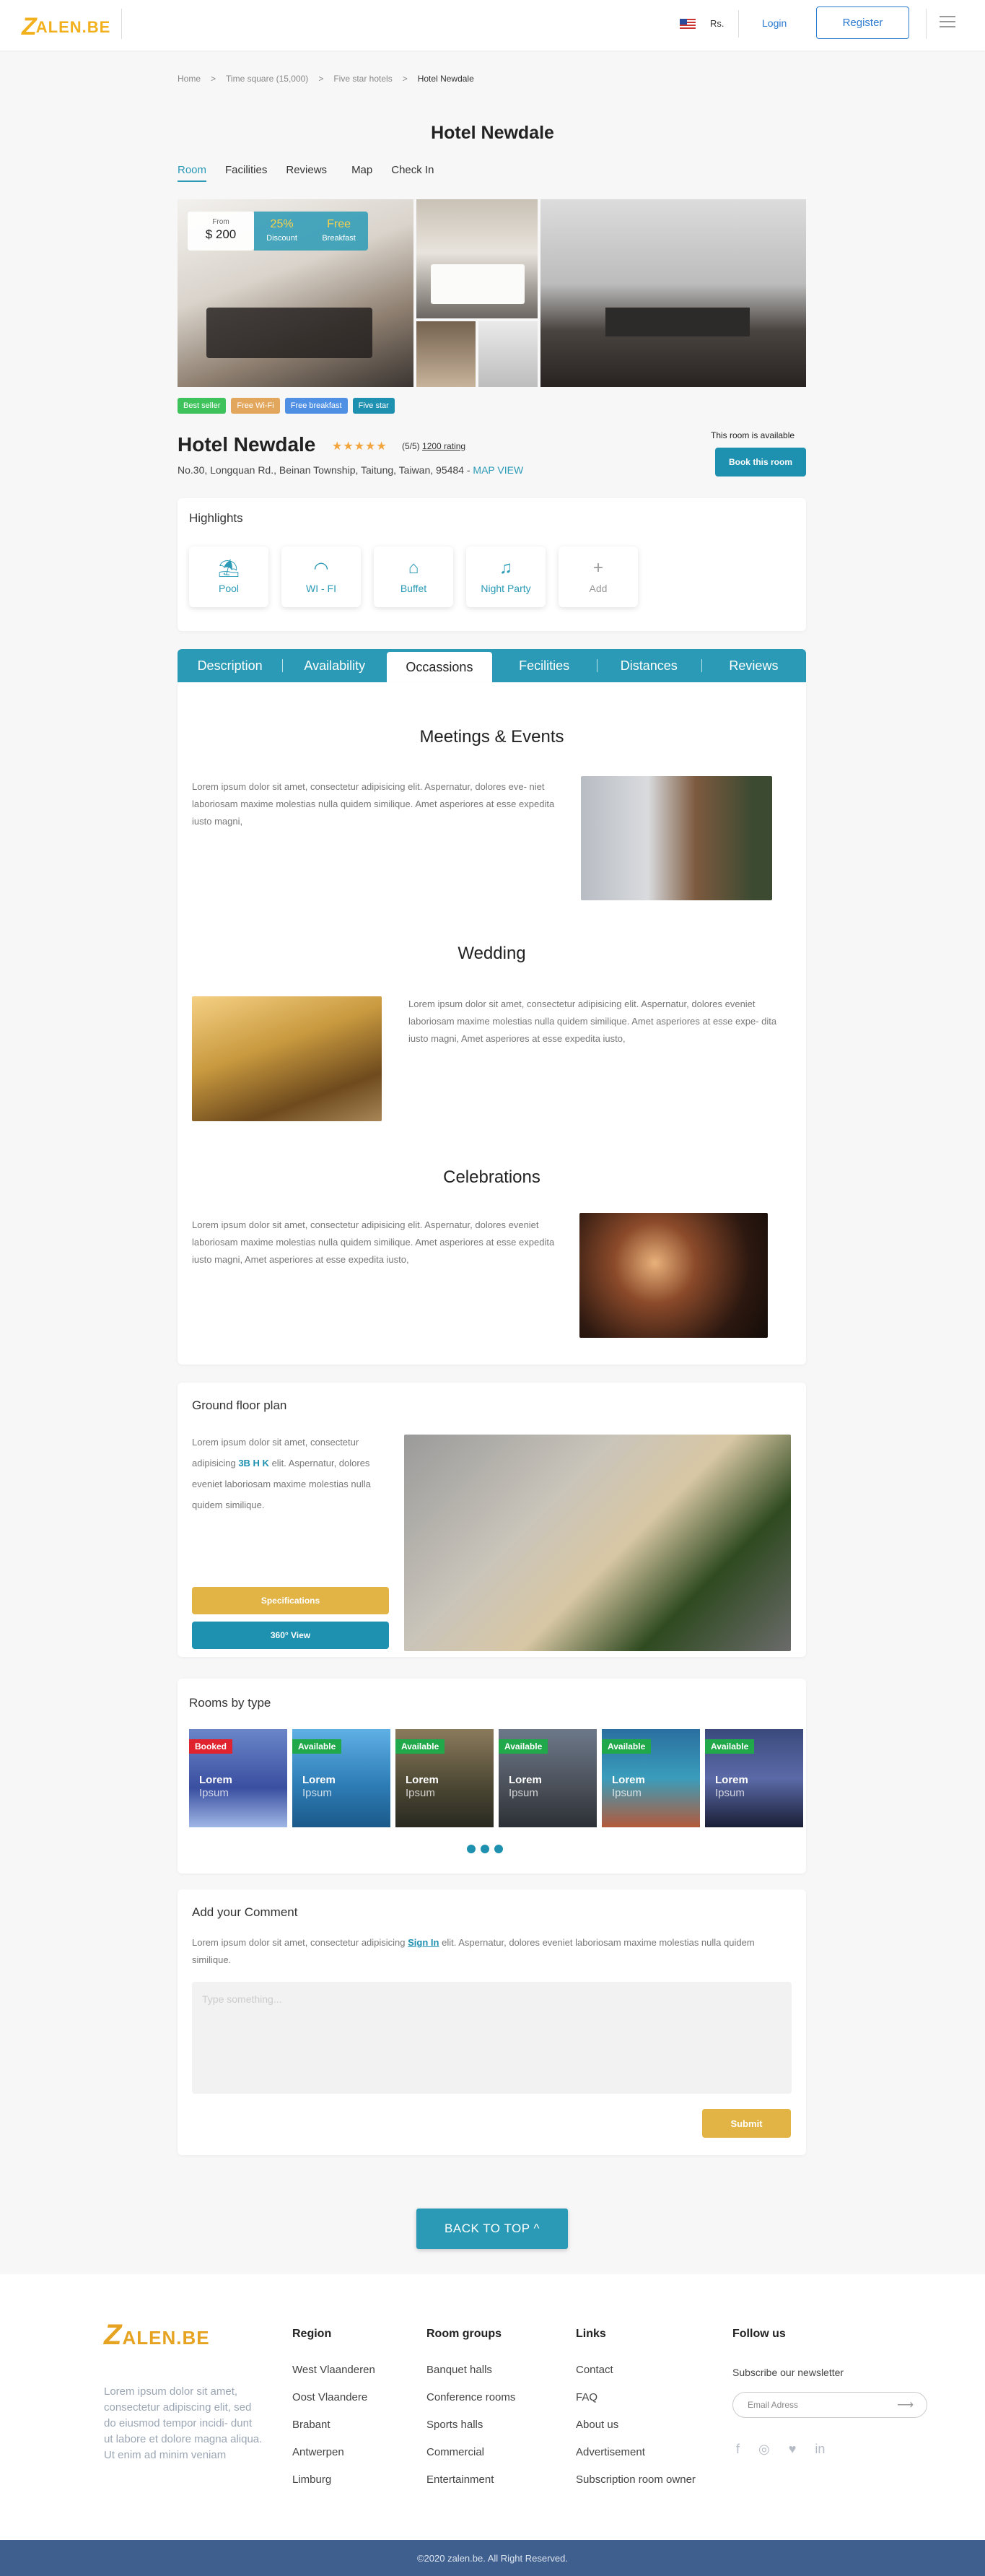 This screenshot has width=985, height=2576. I want to click on tab-occasions: Occassions, so click(439, 667).